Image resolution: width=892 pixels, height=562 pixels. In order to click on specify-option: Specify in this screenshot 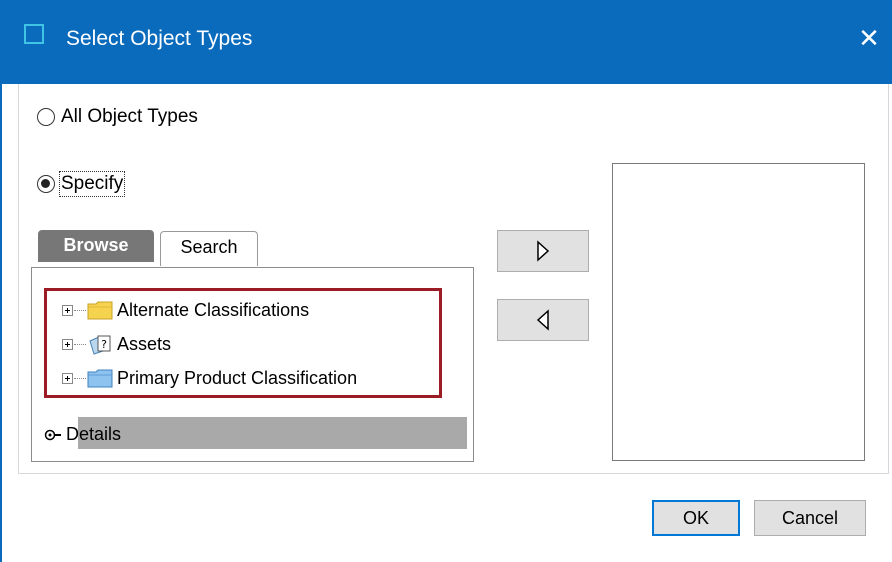, I will do `click(81, 184)`.